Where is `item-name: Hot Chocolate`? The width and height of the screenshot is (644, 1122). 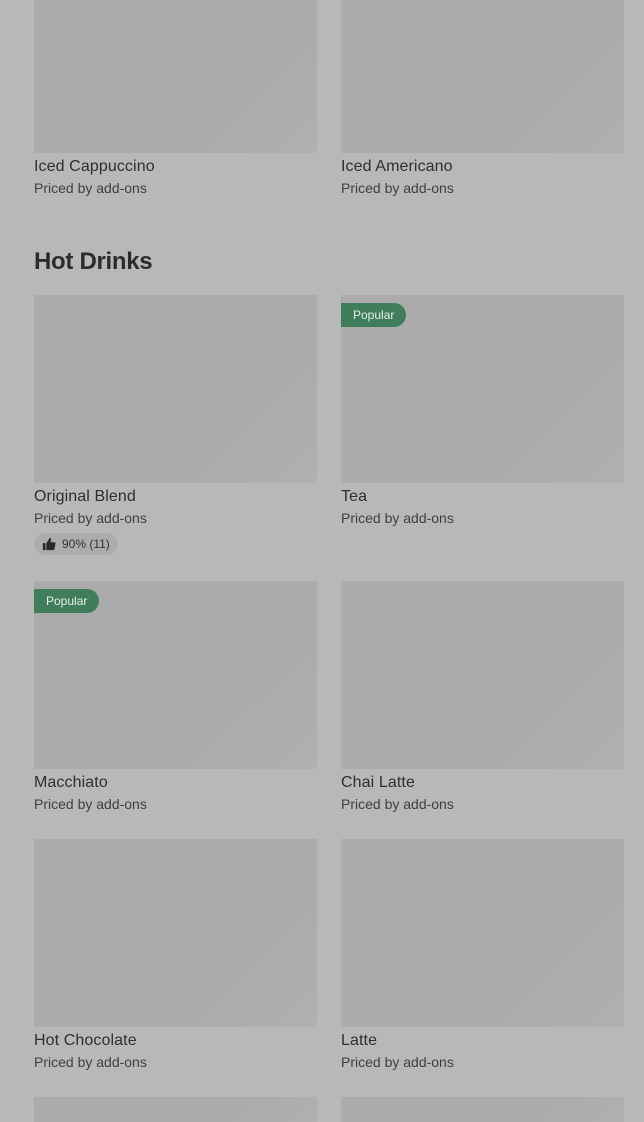
item-name: Hot Chocolate is located at coordinates (85, 1040).